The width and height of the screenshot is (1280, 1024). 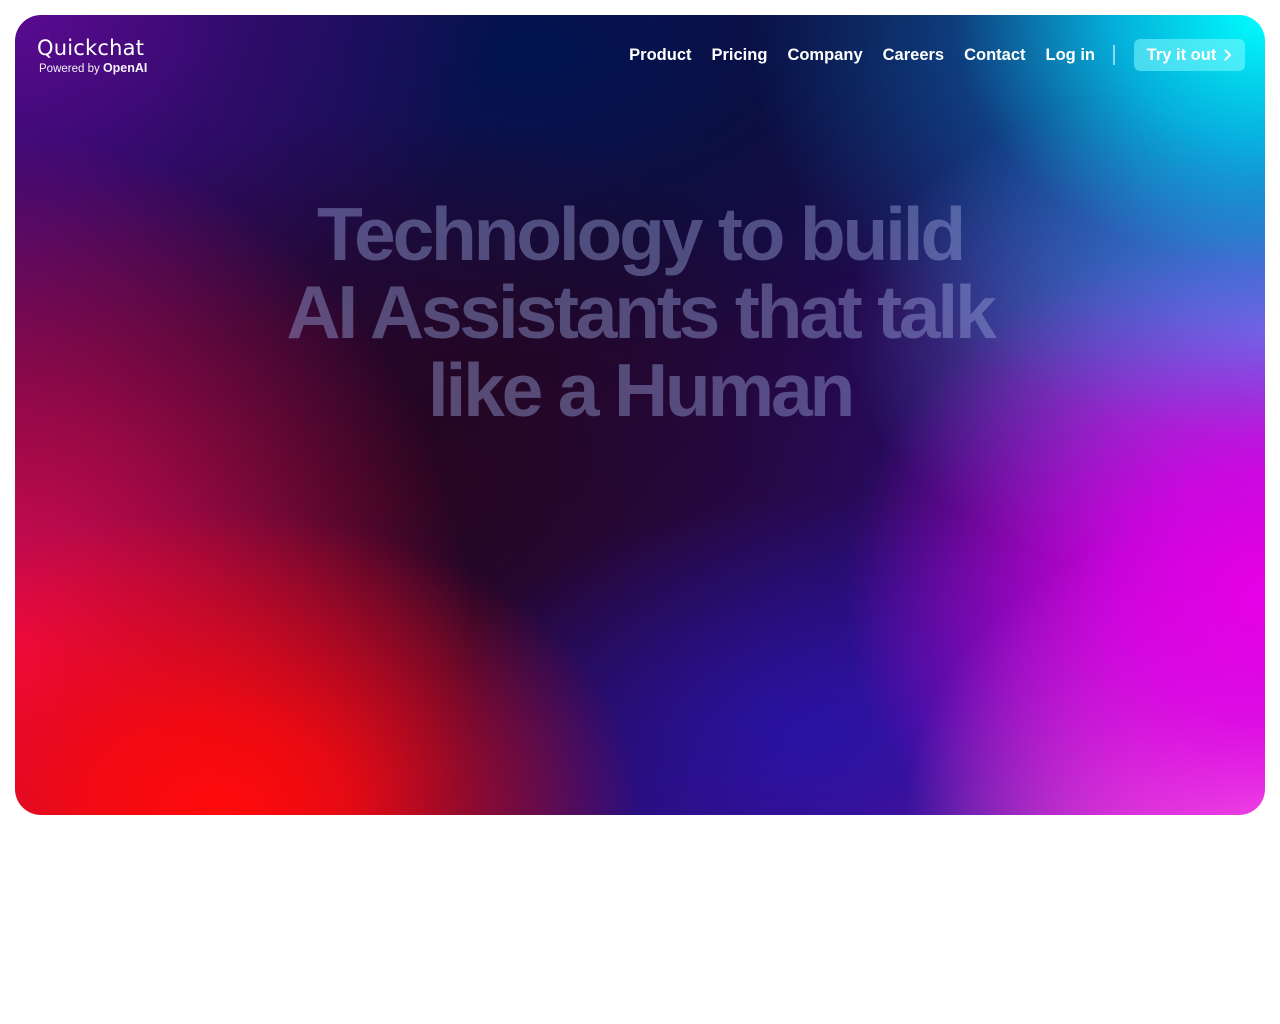 What do you see at coordinates (660, 55) in the screenshot?
I see `nav-product: Product` at bounding box center [660, 55].